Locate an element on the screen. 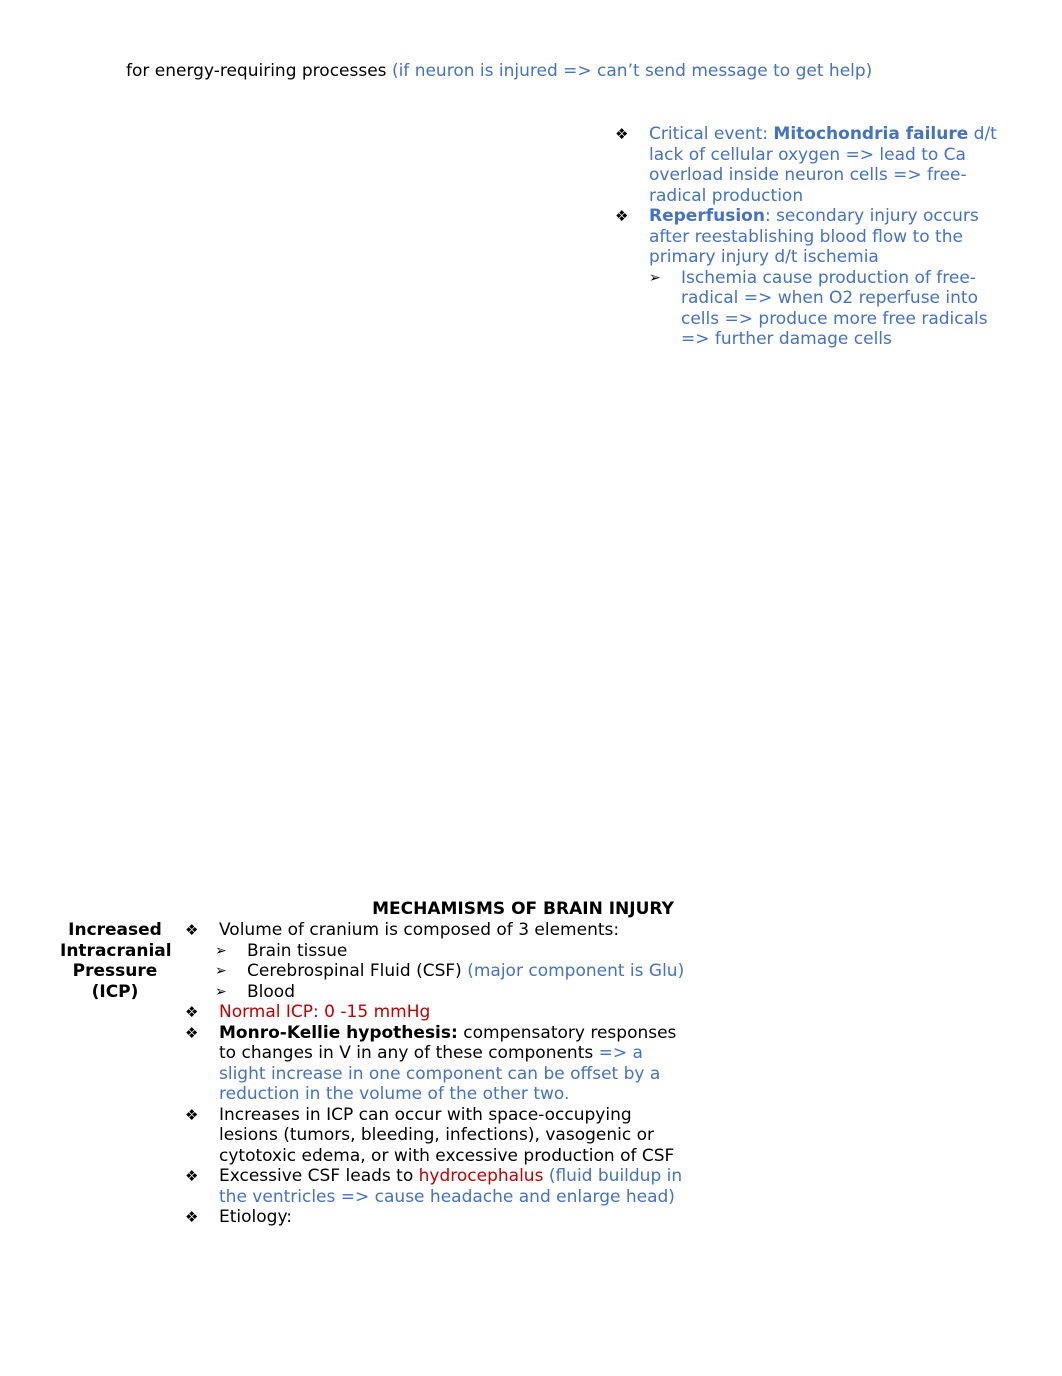 This screenshot has width=1062, height=1376. list-item-normal-icp: ❖ Normal ICP: 0 -15 mmHg is located at coordinates (308, 1012).